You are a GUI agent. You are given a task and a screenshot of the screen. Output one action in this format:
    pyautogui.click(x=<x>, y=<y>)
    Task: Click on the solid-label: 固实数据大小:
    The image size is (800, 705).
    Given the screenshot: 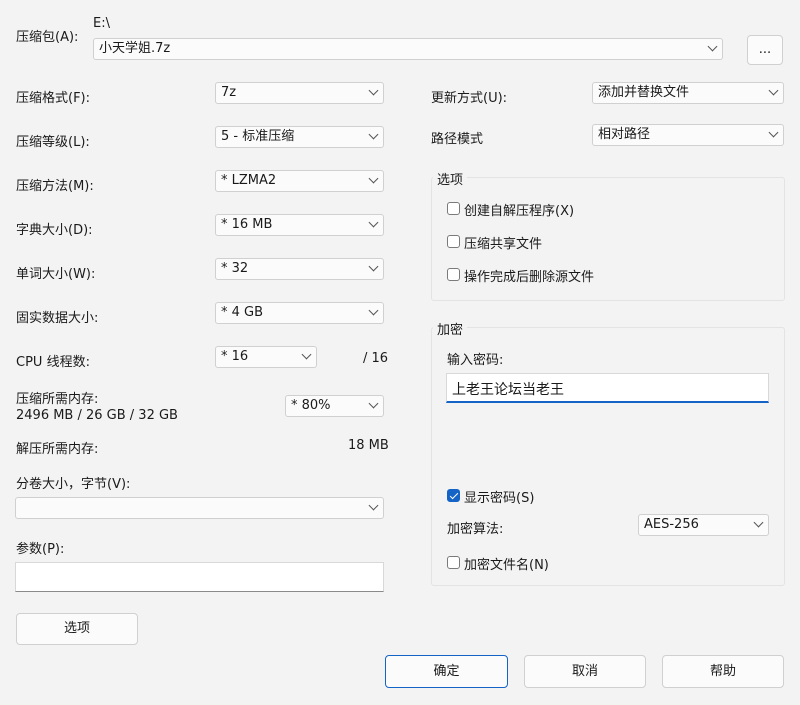 What is the action you would take?
    pyautogui.click(x=57, y=318)
    